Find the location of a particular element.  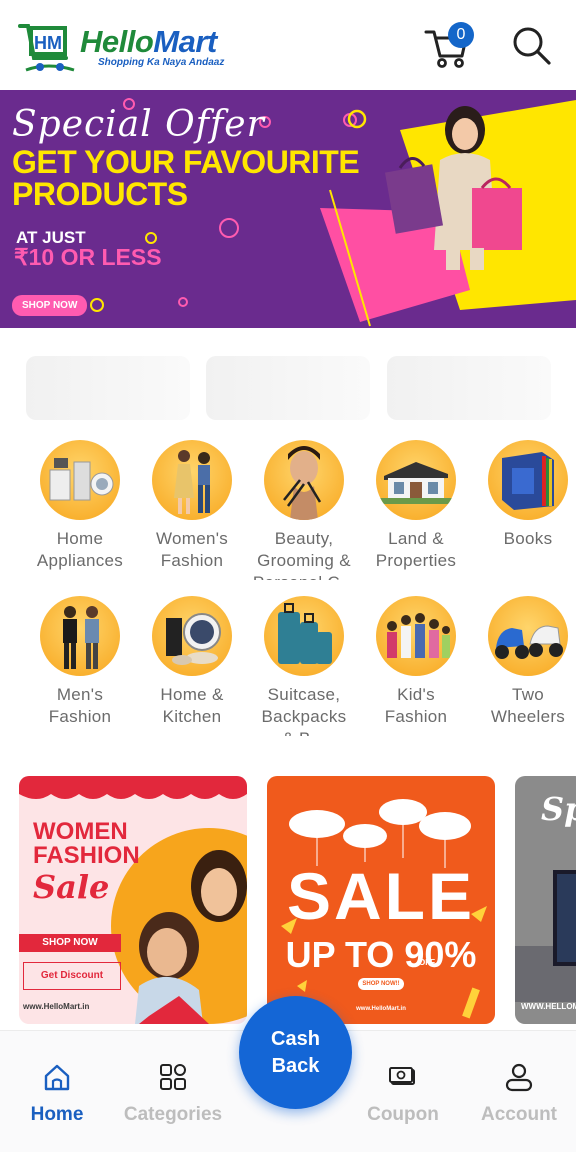

cashback-line2: Back is located at coordinates (295, 1066).